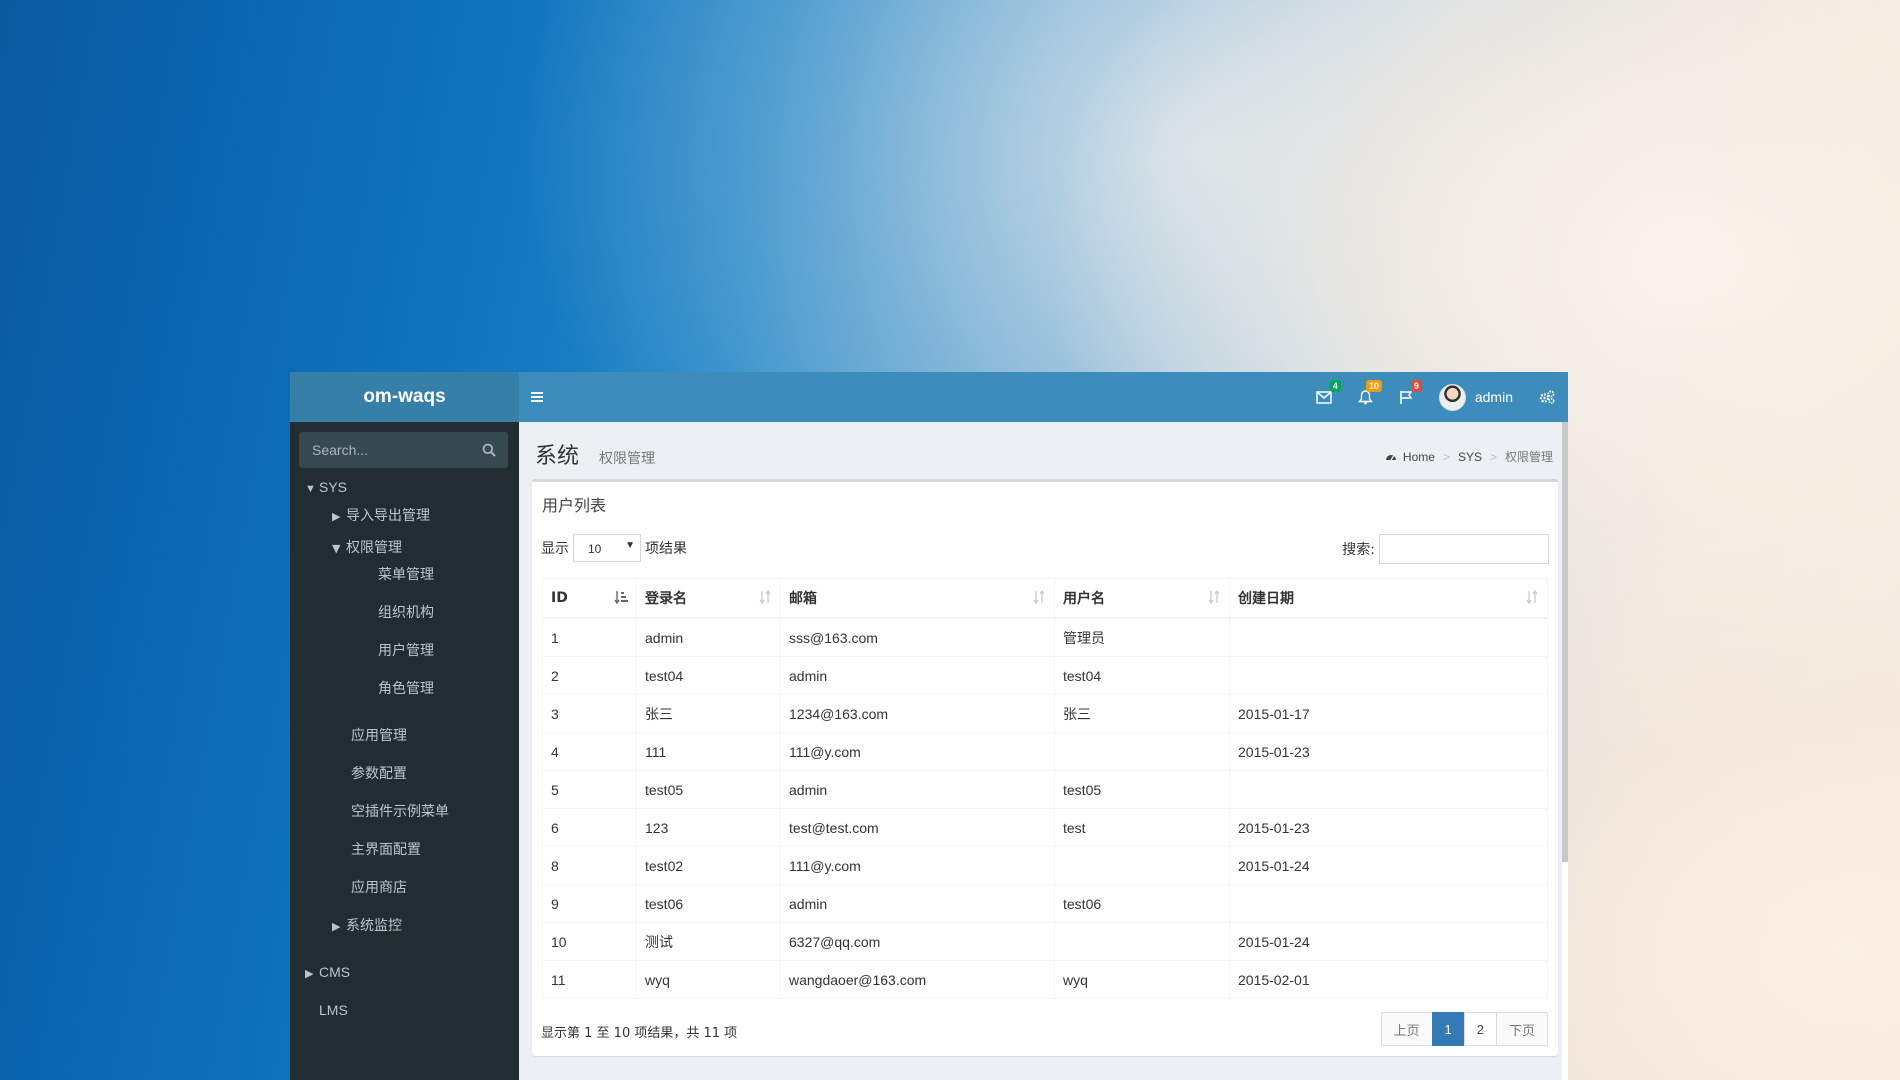  I want to click on cell-email: 6327@qq.com, so click(917, 941).